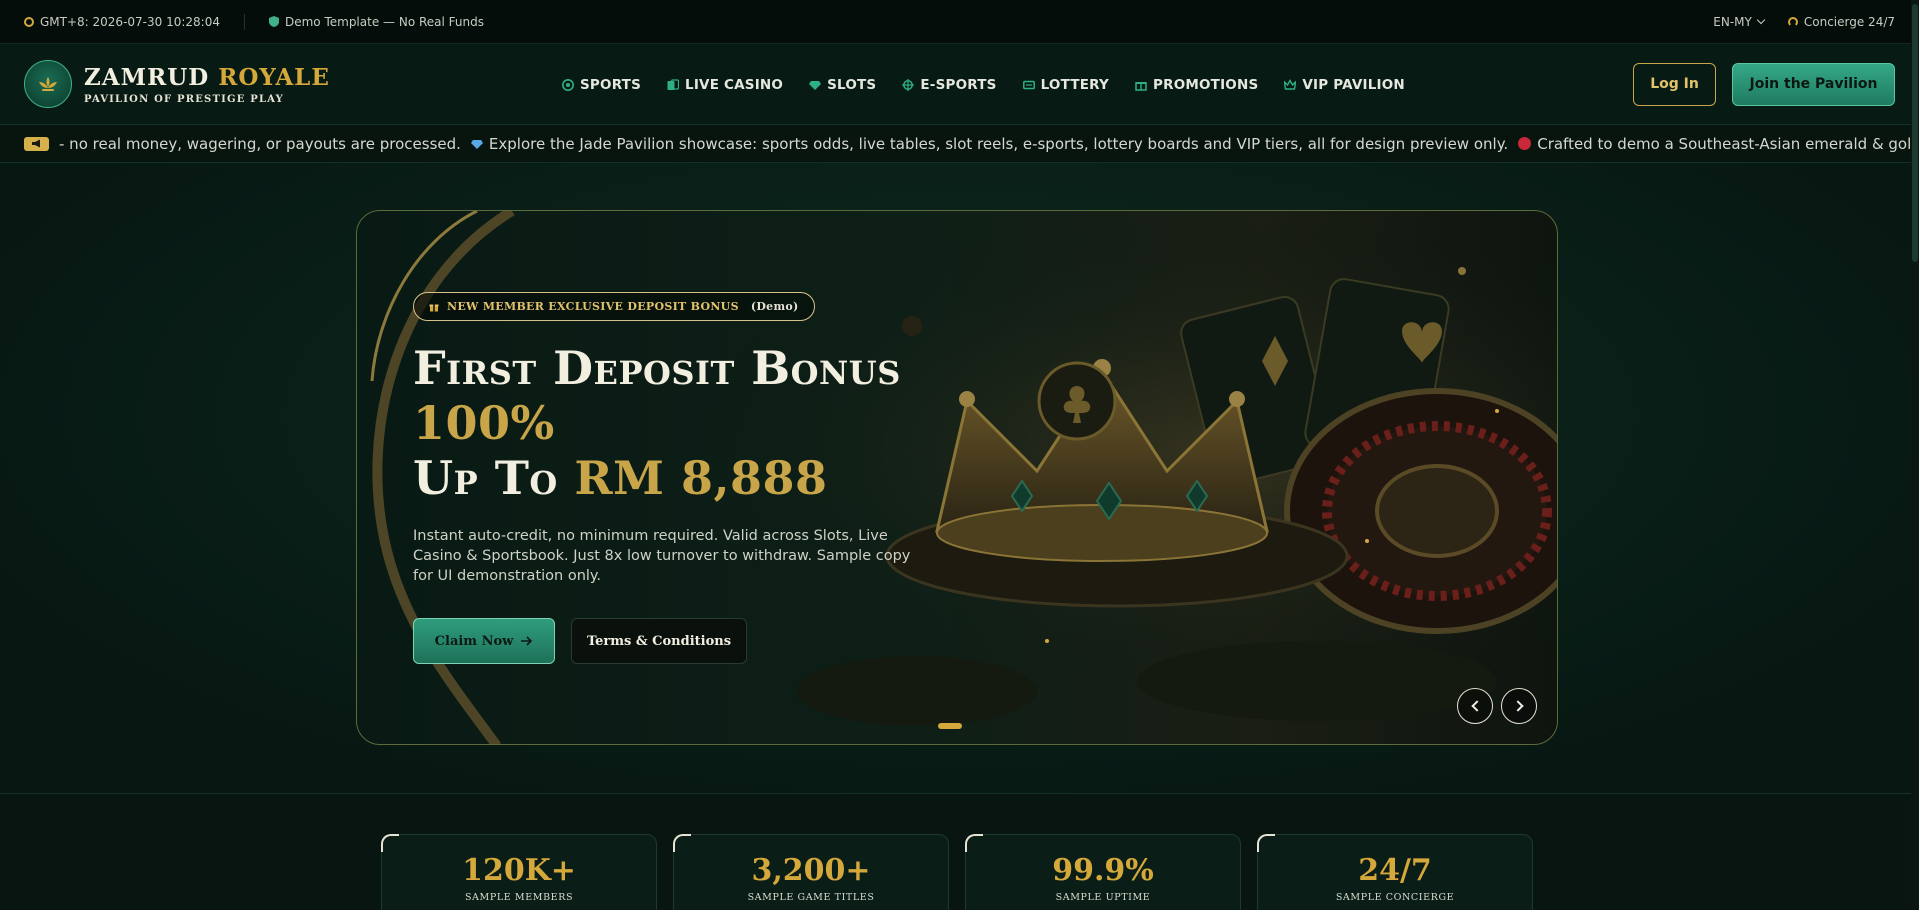 The height and width of the screenshot is (910, 1919). I want to click on template-notice: Demo Template — No Real Funds, so click(376, 21).